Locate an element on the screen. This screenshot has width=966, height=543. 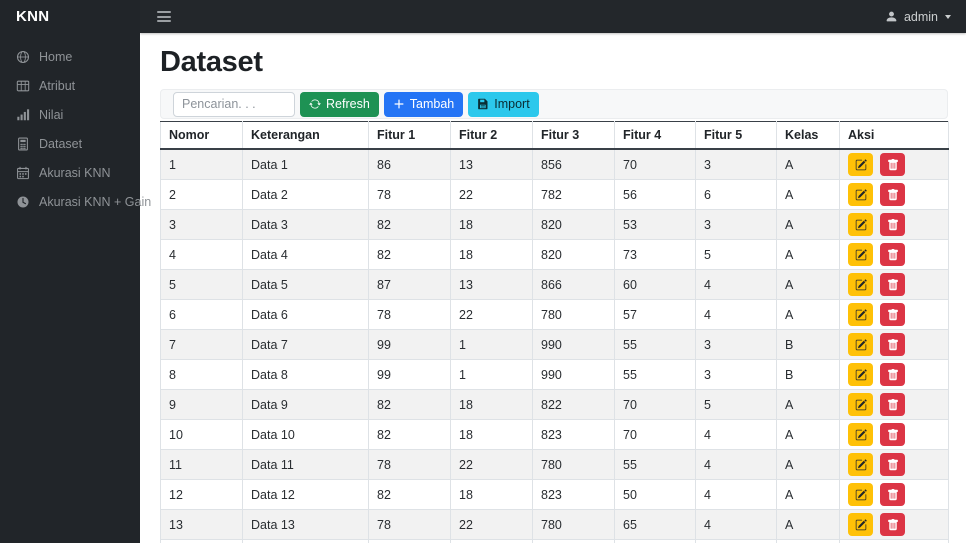
sidebar-item-label: Dataset is located at coordinates (61, 143).